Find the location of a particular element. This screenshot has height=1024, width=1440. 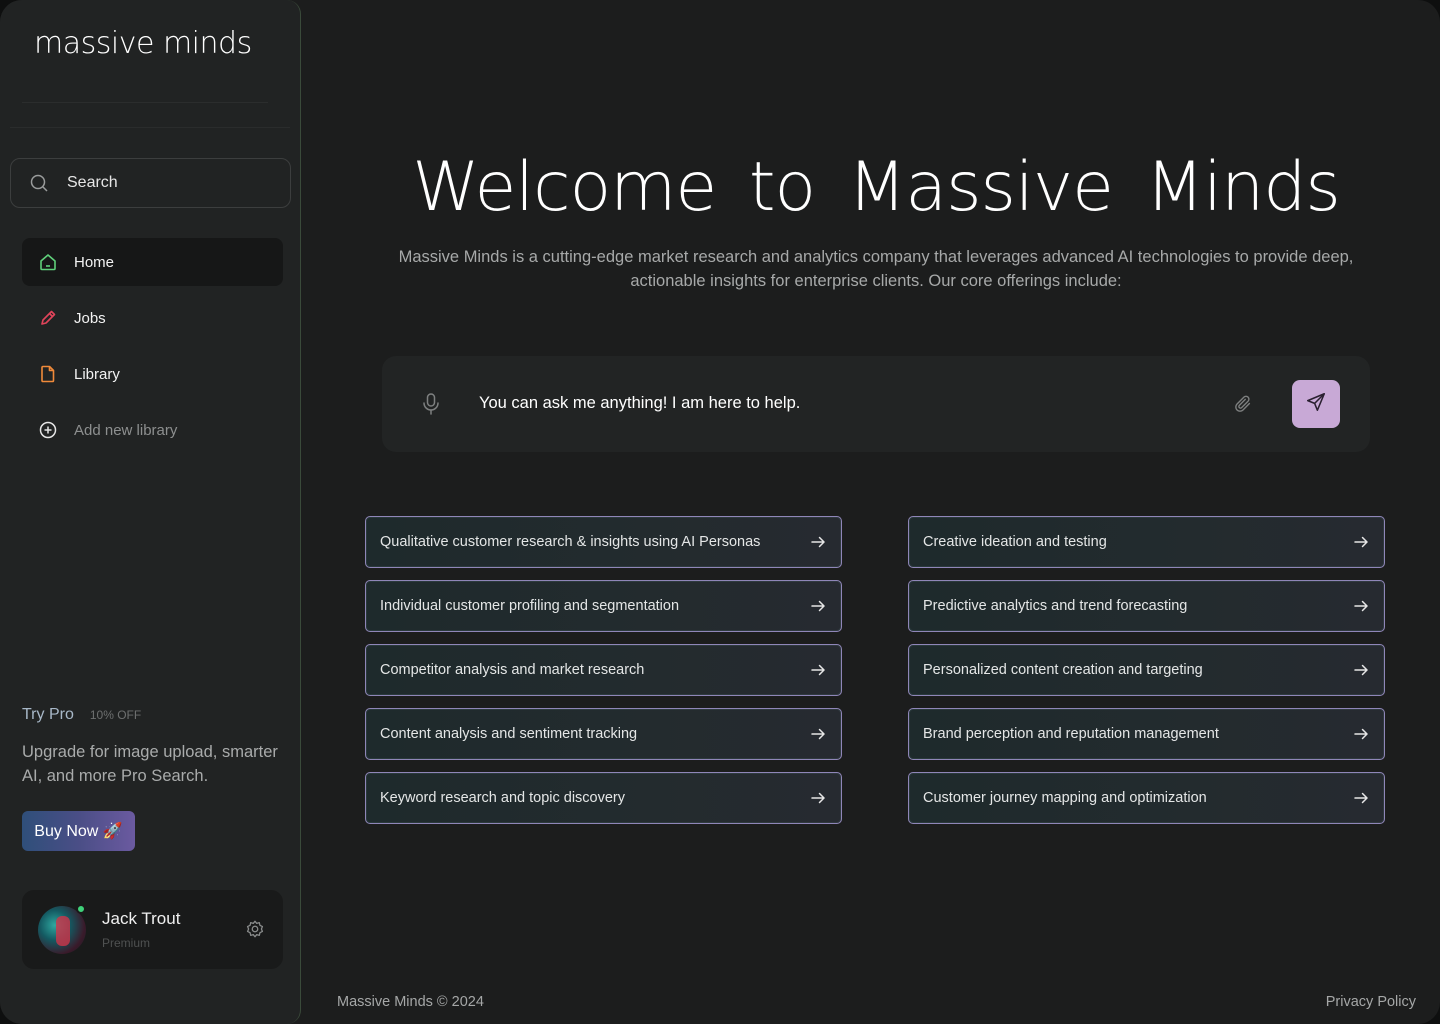

search-placeholder: Search is located at coordinates (92, 182).